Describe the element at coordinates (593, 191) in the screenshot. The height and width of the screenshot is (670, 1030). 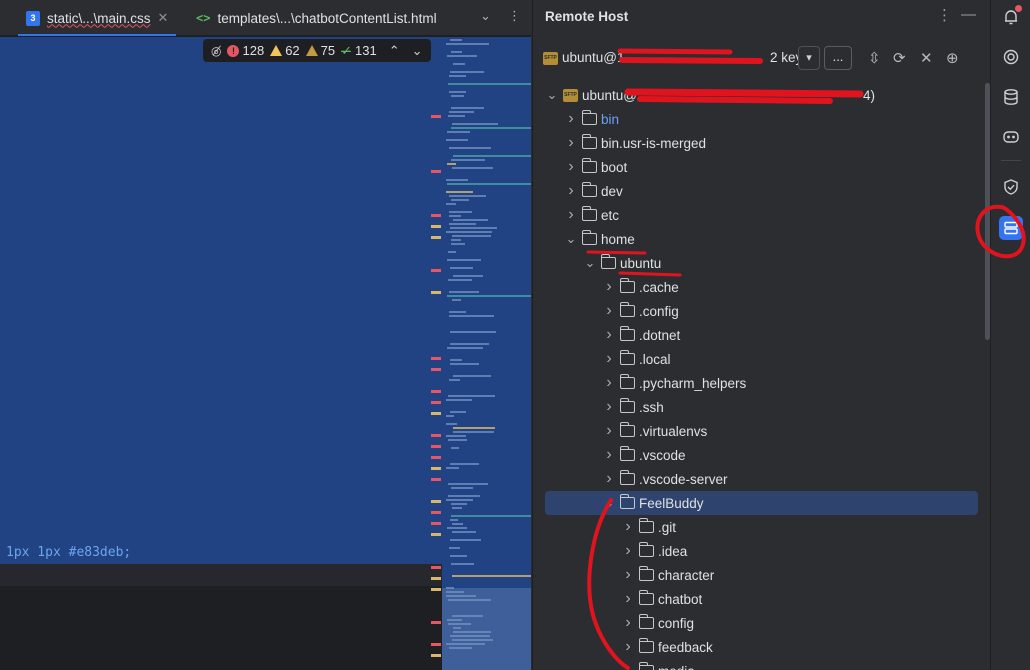
I see `tree-folder: › dev` at that location.